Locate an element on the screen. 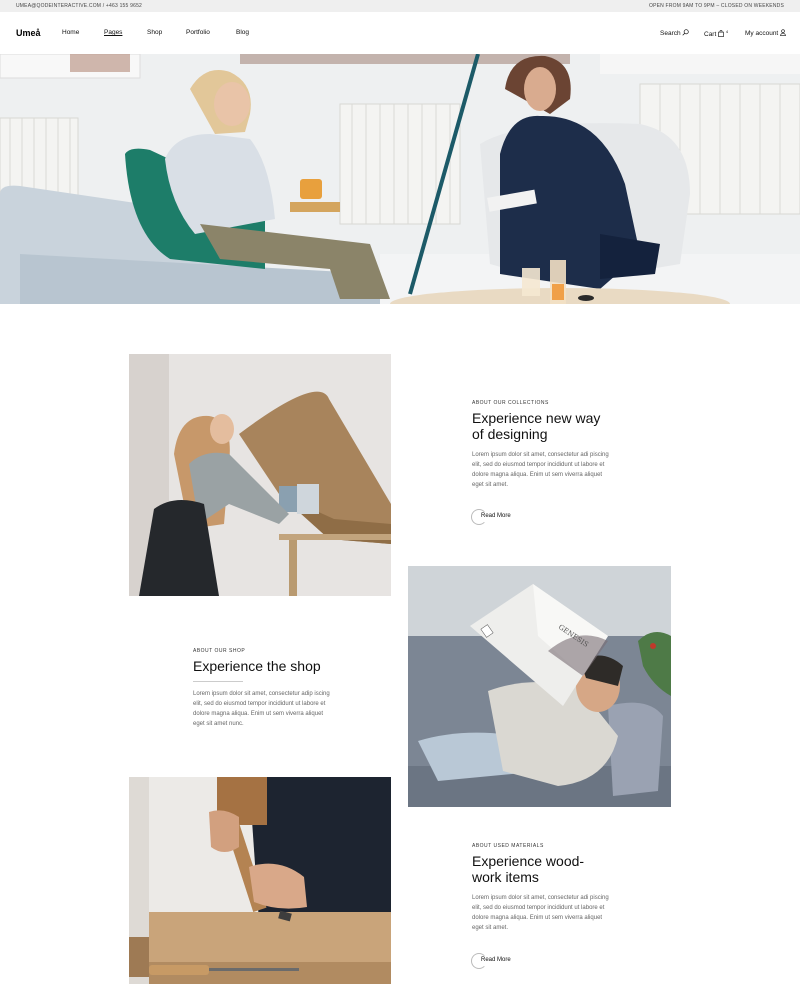 This screenshot has height=984, width=800. shop-illustration: GENESIS is located at coordinates (539, 686).